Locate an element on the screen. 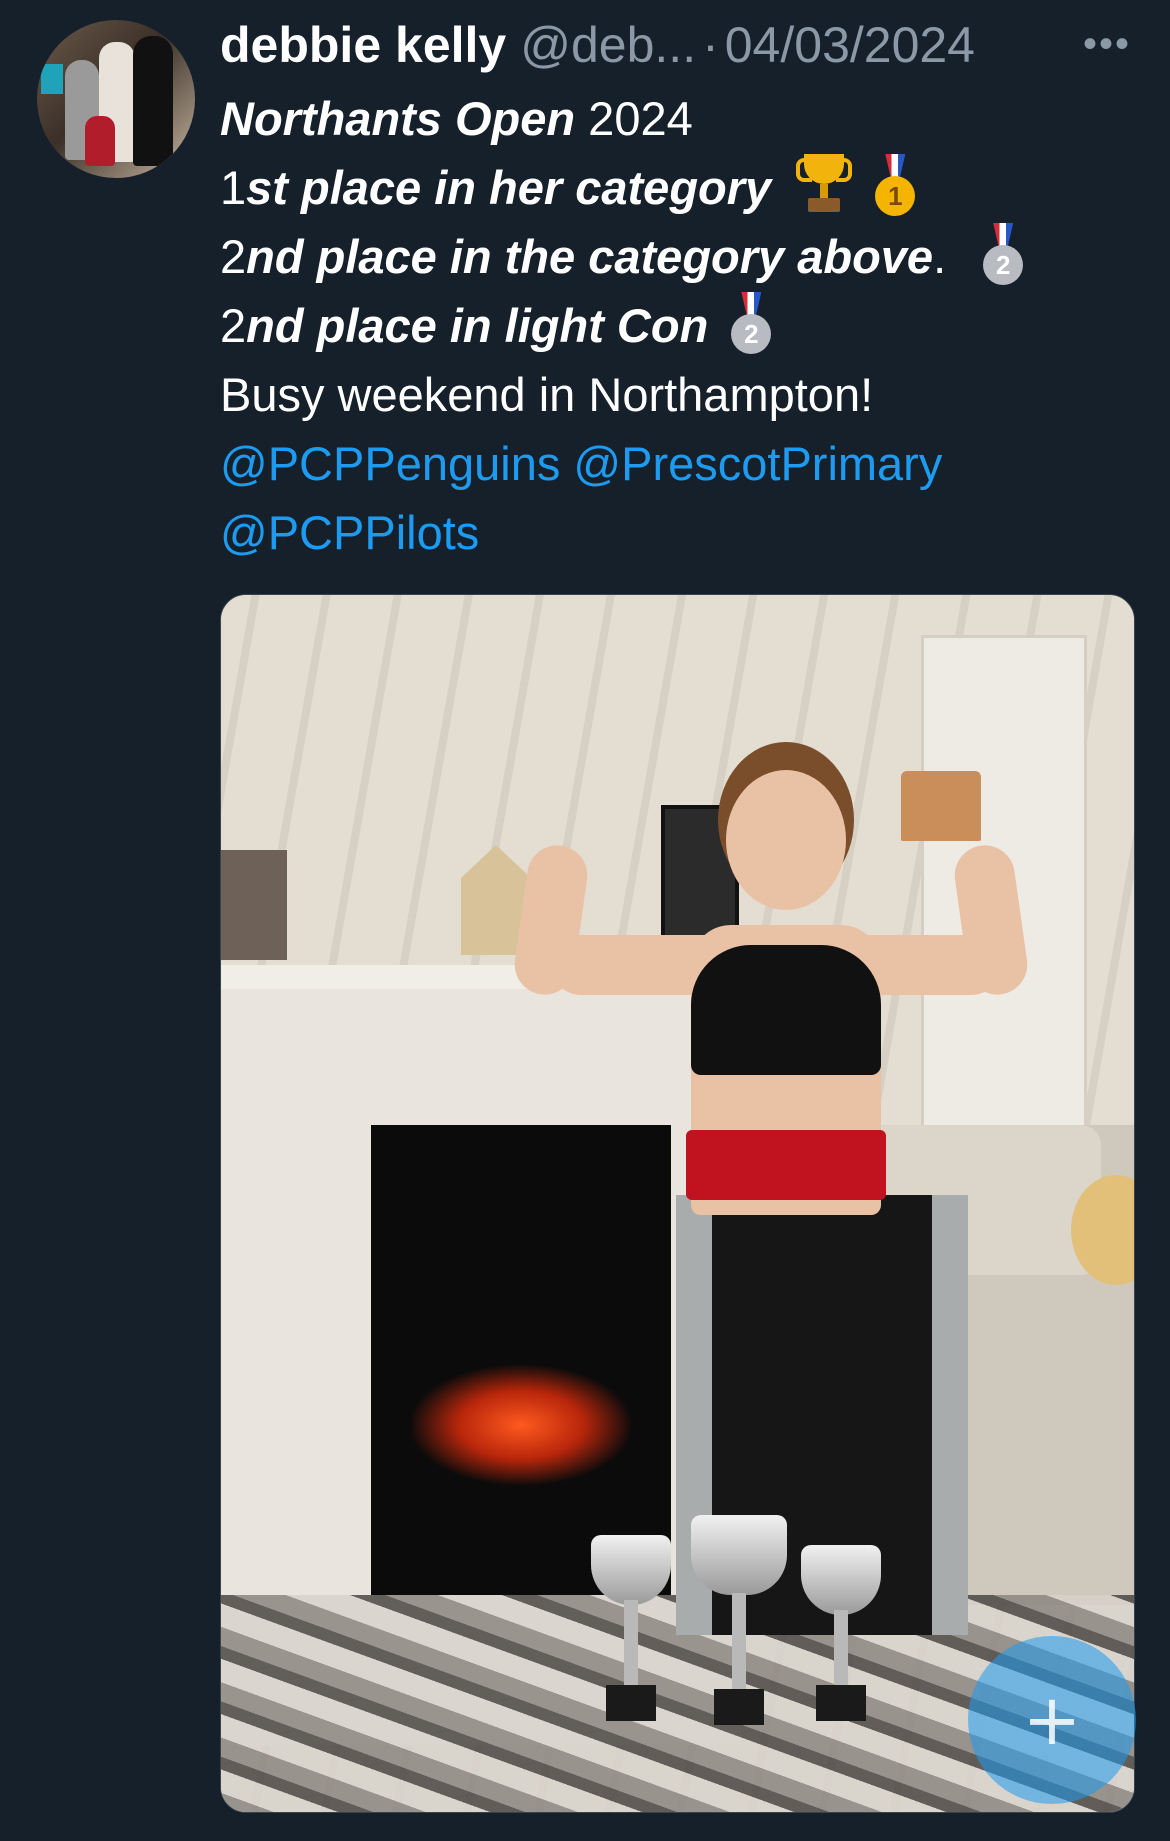 This screenshot has height=1841, width=1170. photo-waistband is located at coordinates (786, 1165).